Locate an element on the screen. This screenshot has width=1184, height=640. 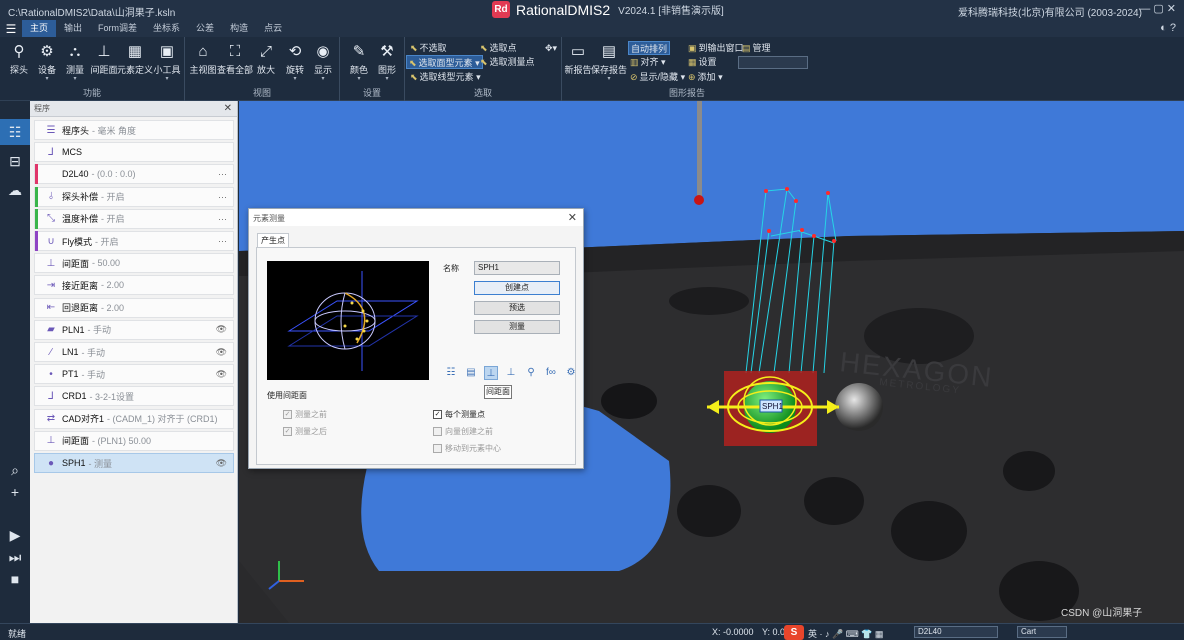
report-combo is located at coordinates (773, 62).